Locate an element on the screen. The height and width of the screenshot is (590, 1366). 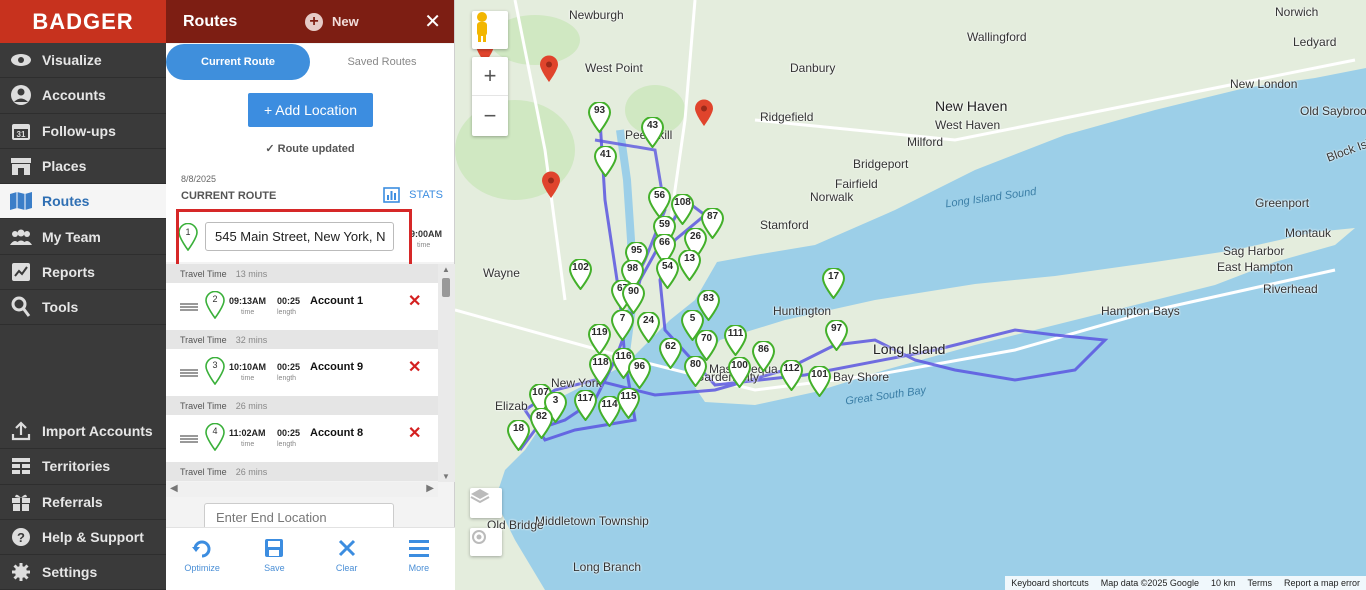
sidebar-item-help-support: ? Help & Support is located at coordinates (83, 538).